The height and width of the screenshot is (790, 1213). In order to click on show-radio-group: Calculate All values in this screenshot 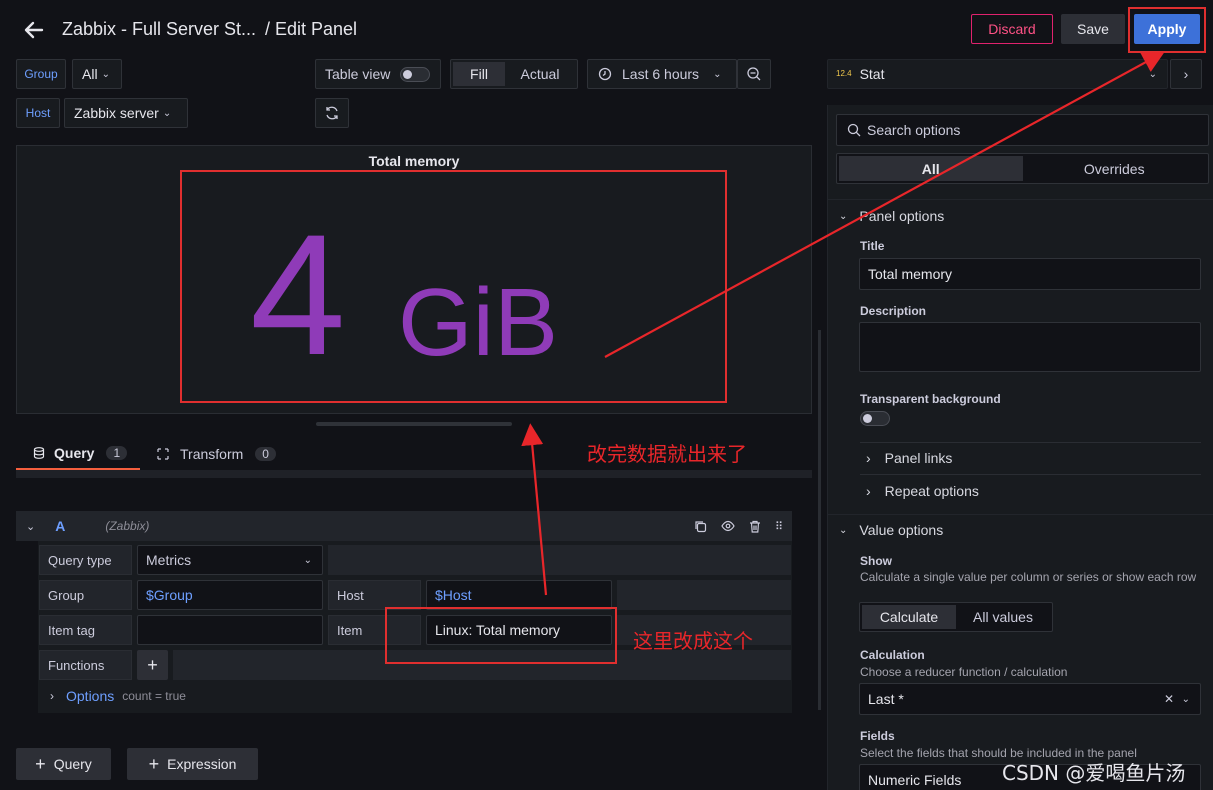, I will do `click(956, 617)`.